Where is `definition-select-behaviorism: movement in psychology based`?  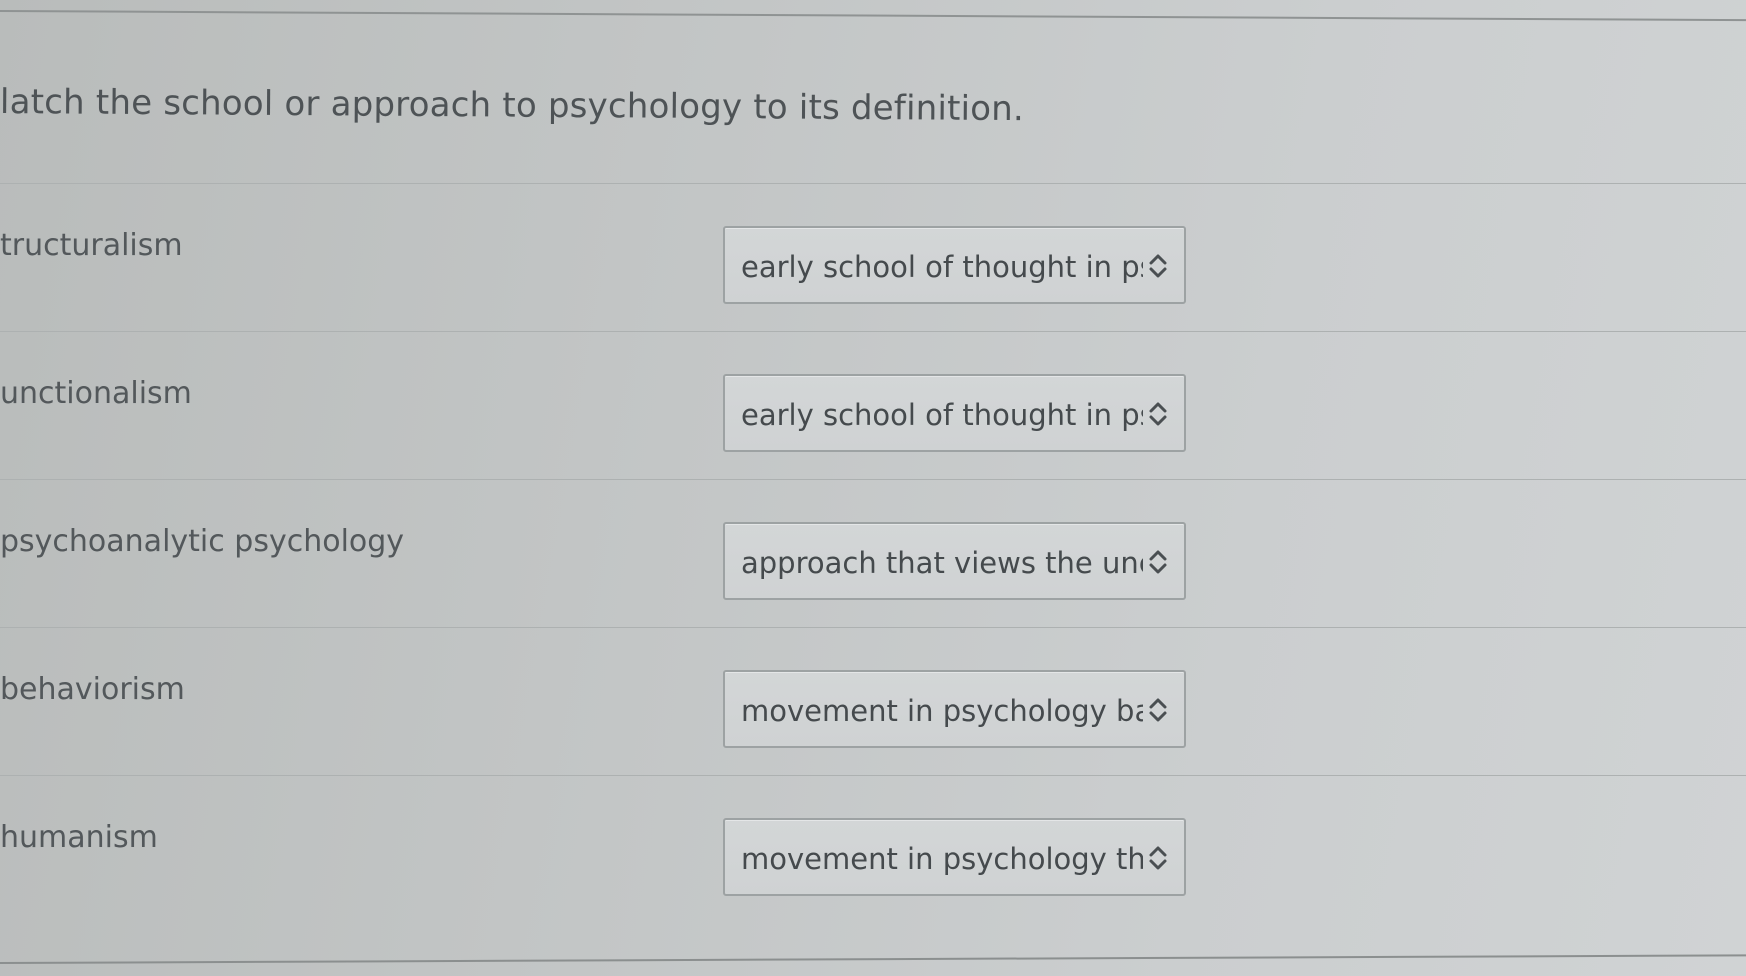 definition-select-behaviorism: movement in psychology based is located at coordinates (954, 709).